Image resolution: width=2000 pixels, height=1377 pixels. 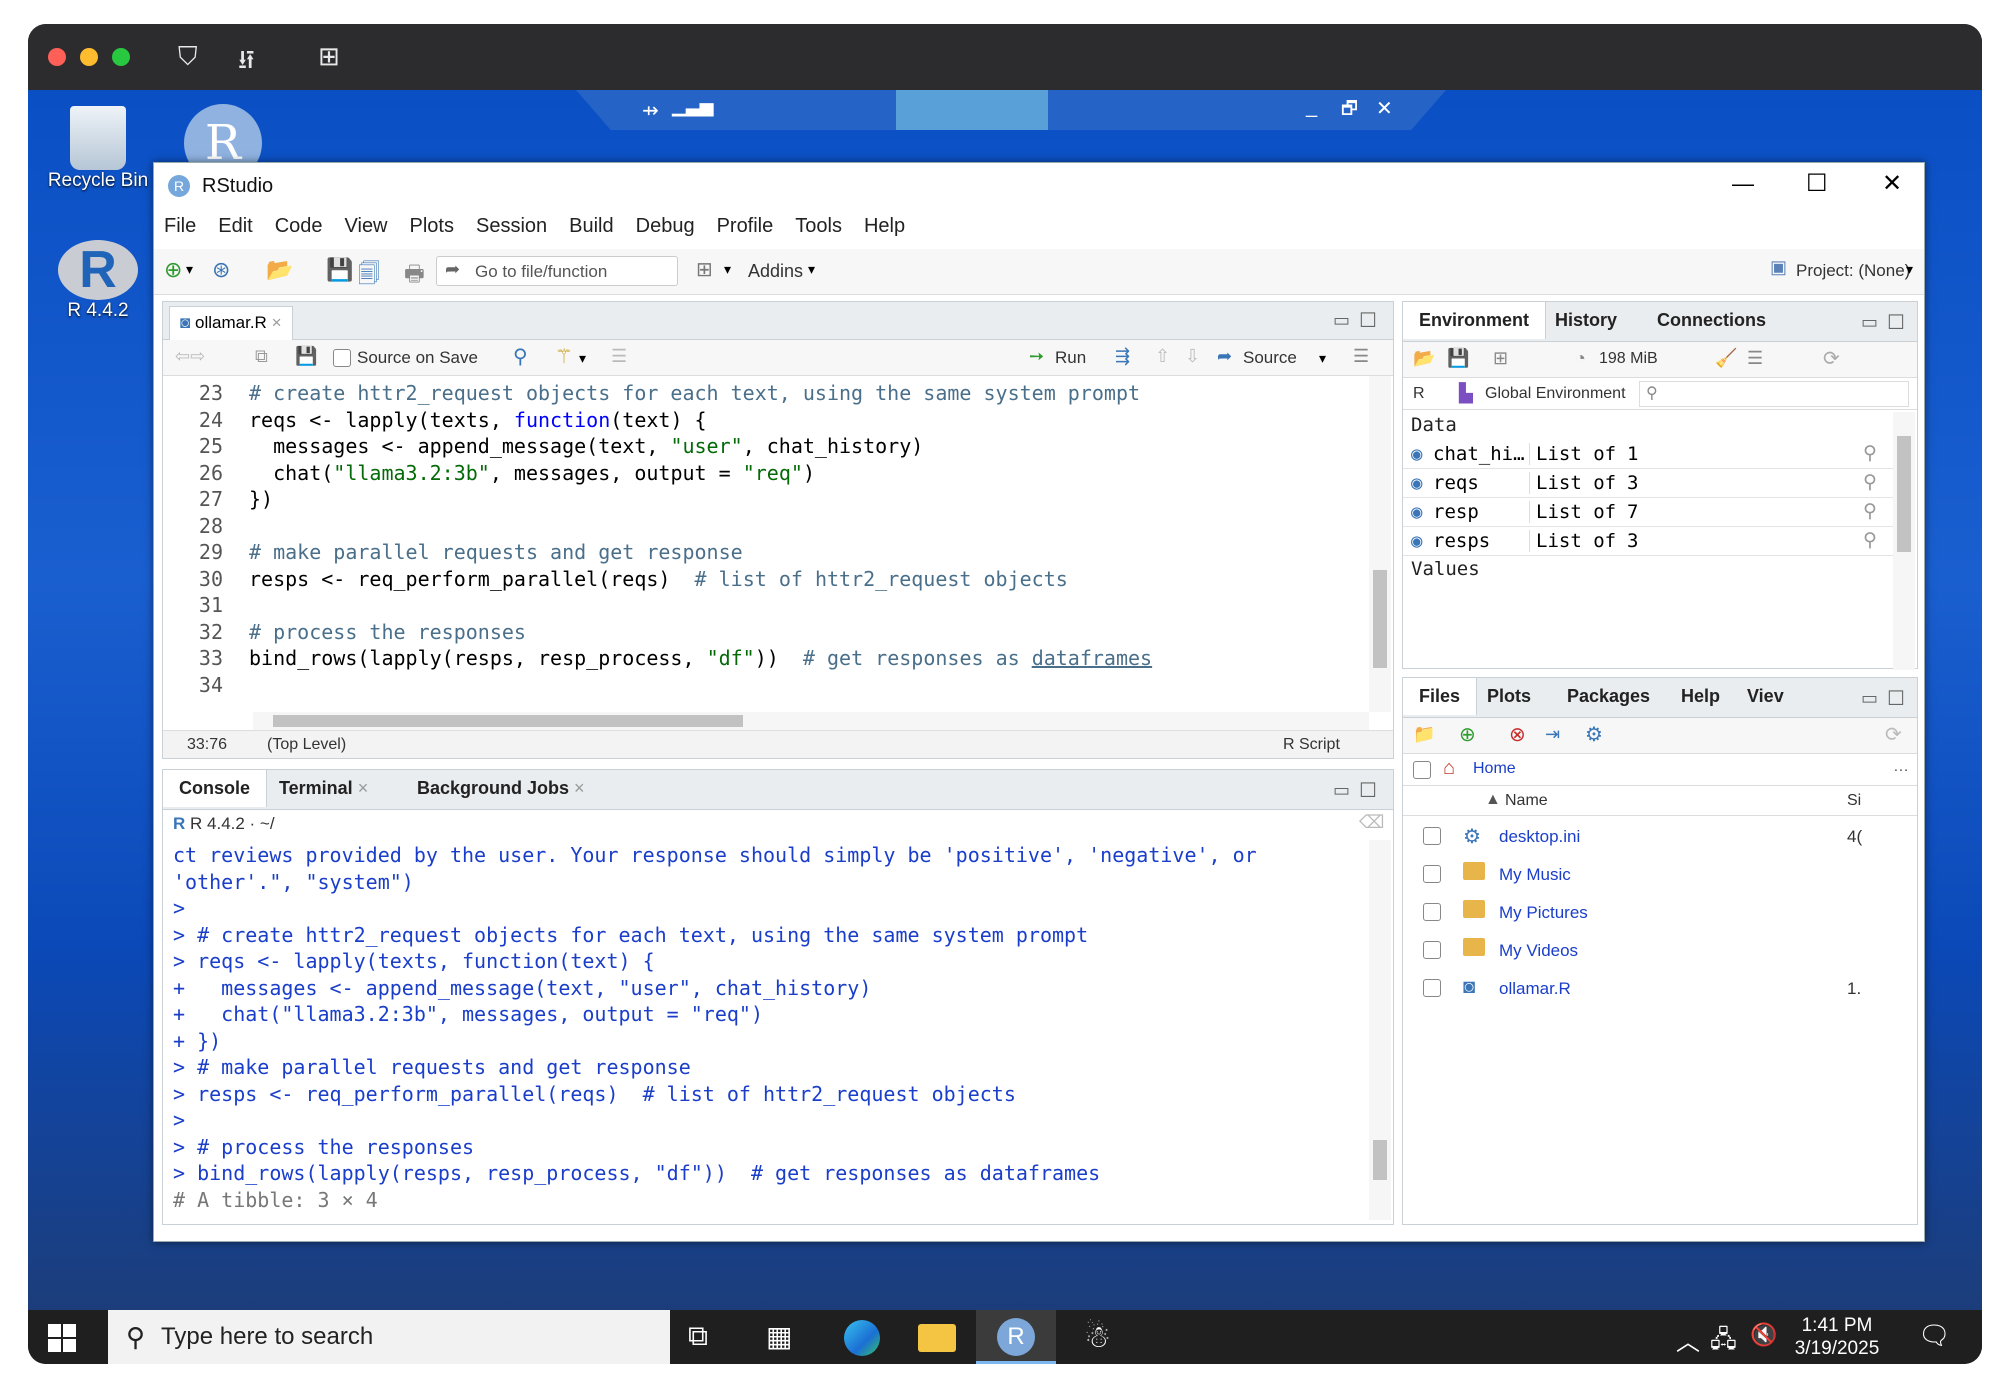 What do you see at coordinates (1424, 734) in the screenshot?
I see `new-folder-icon: 📁` at bounding box center [1424, 734].